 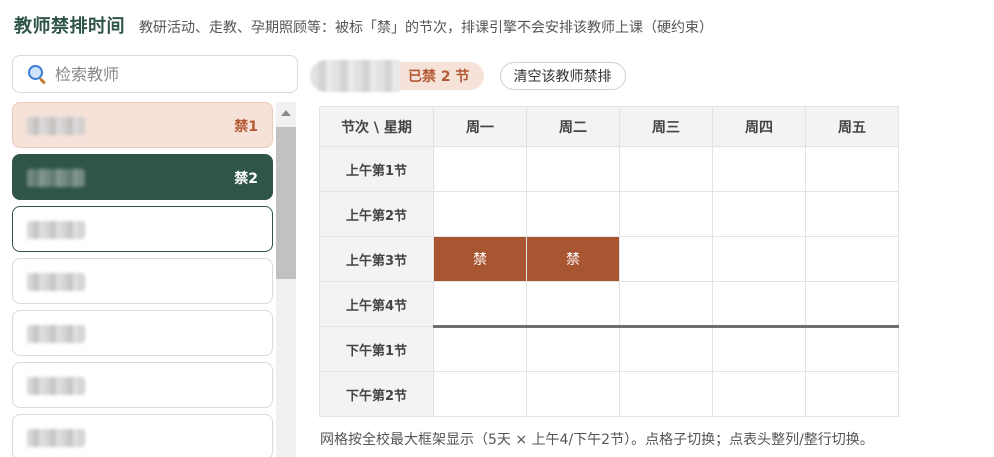 What do you see at coordinates (69, 26) in the screenshot?
I see `page-title: 教师禁排时间` at bounding box center [69, 26].